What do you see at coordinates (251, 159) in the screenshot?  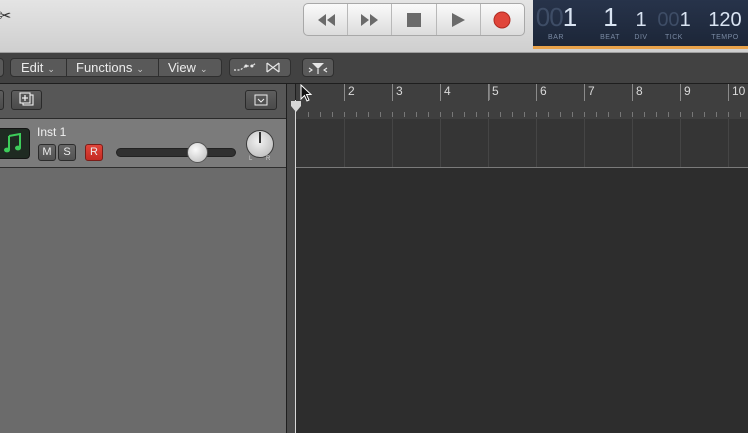 I see `pan-left-label: L` at bounding box center [251, 159].